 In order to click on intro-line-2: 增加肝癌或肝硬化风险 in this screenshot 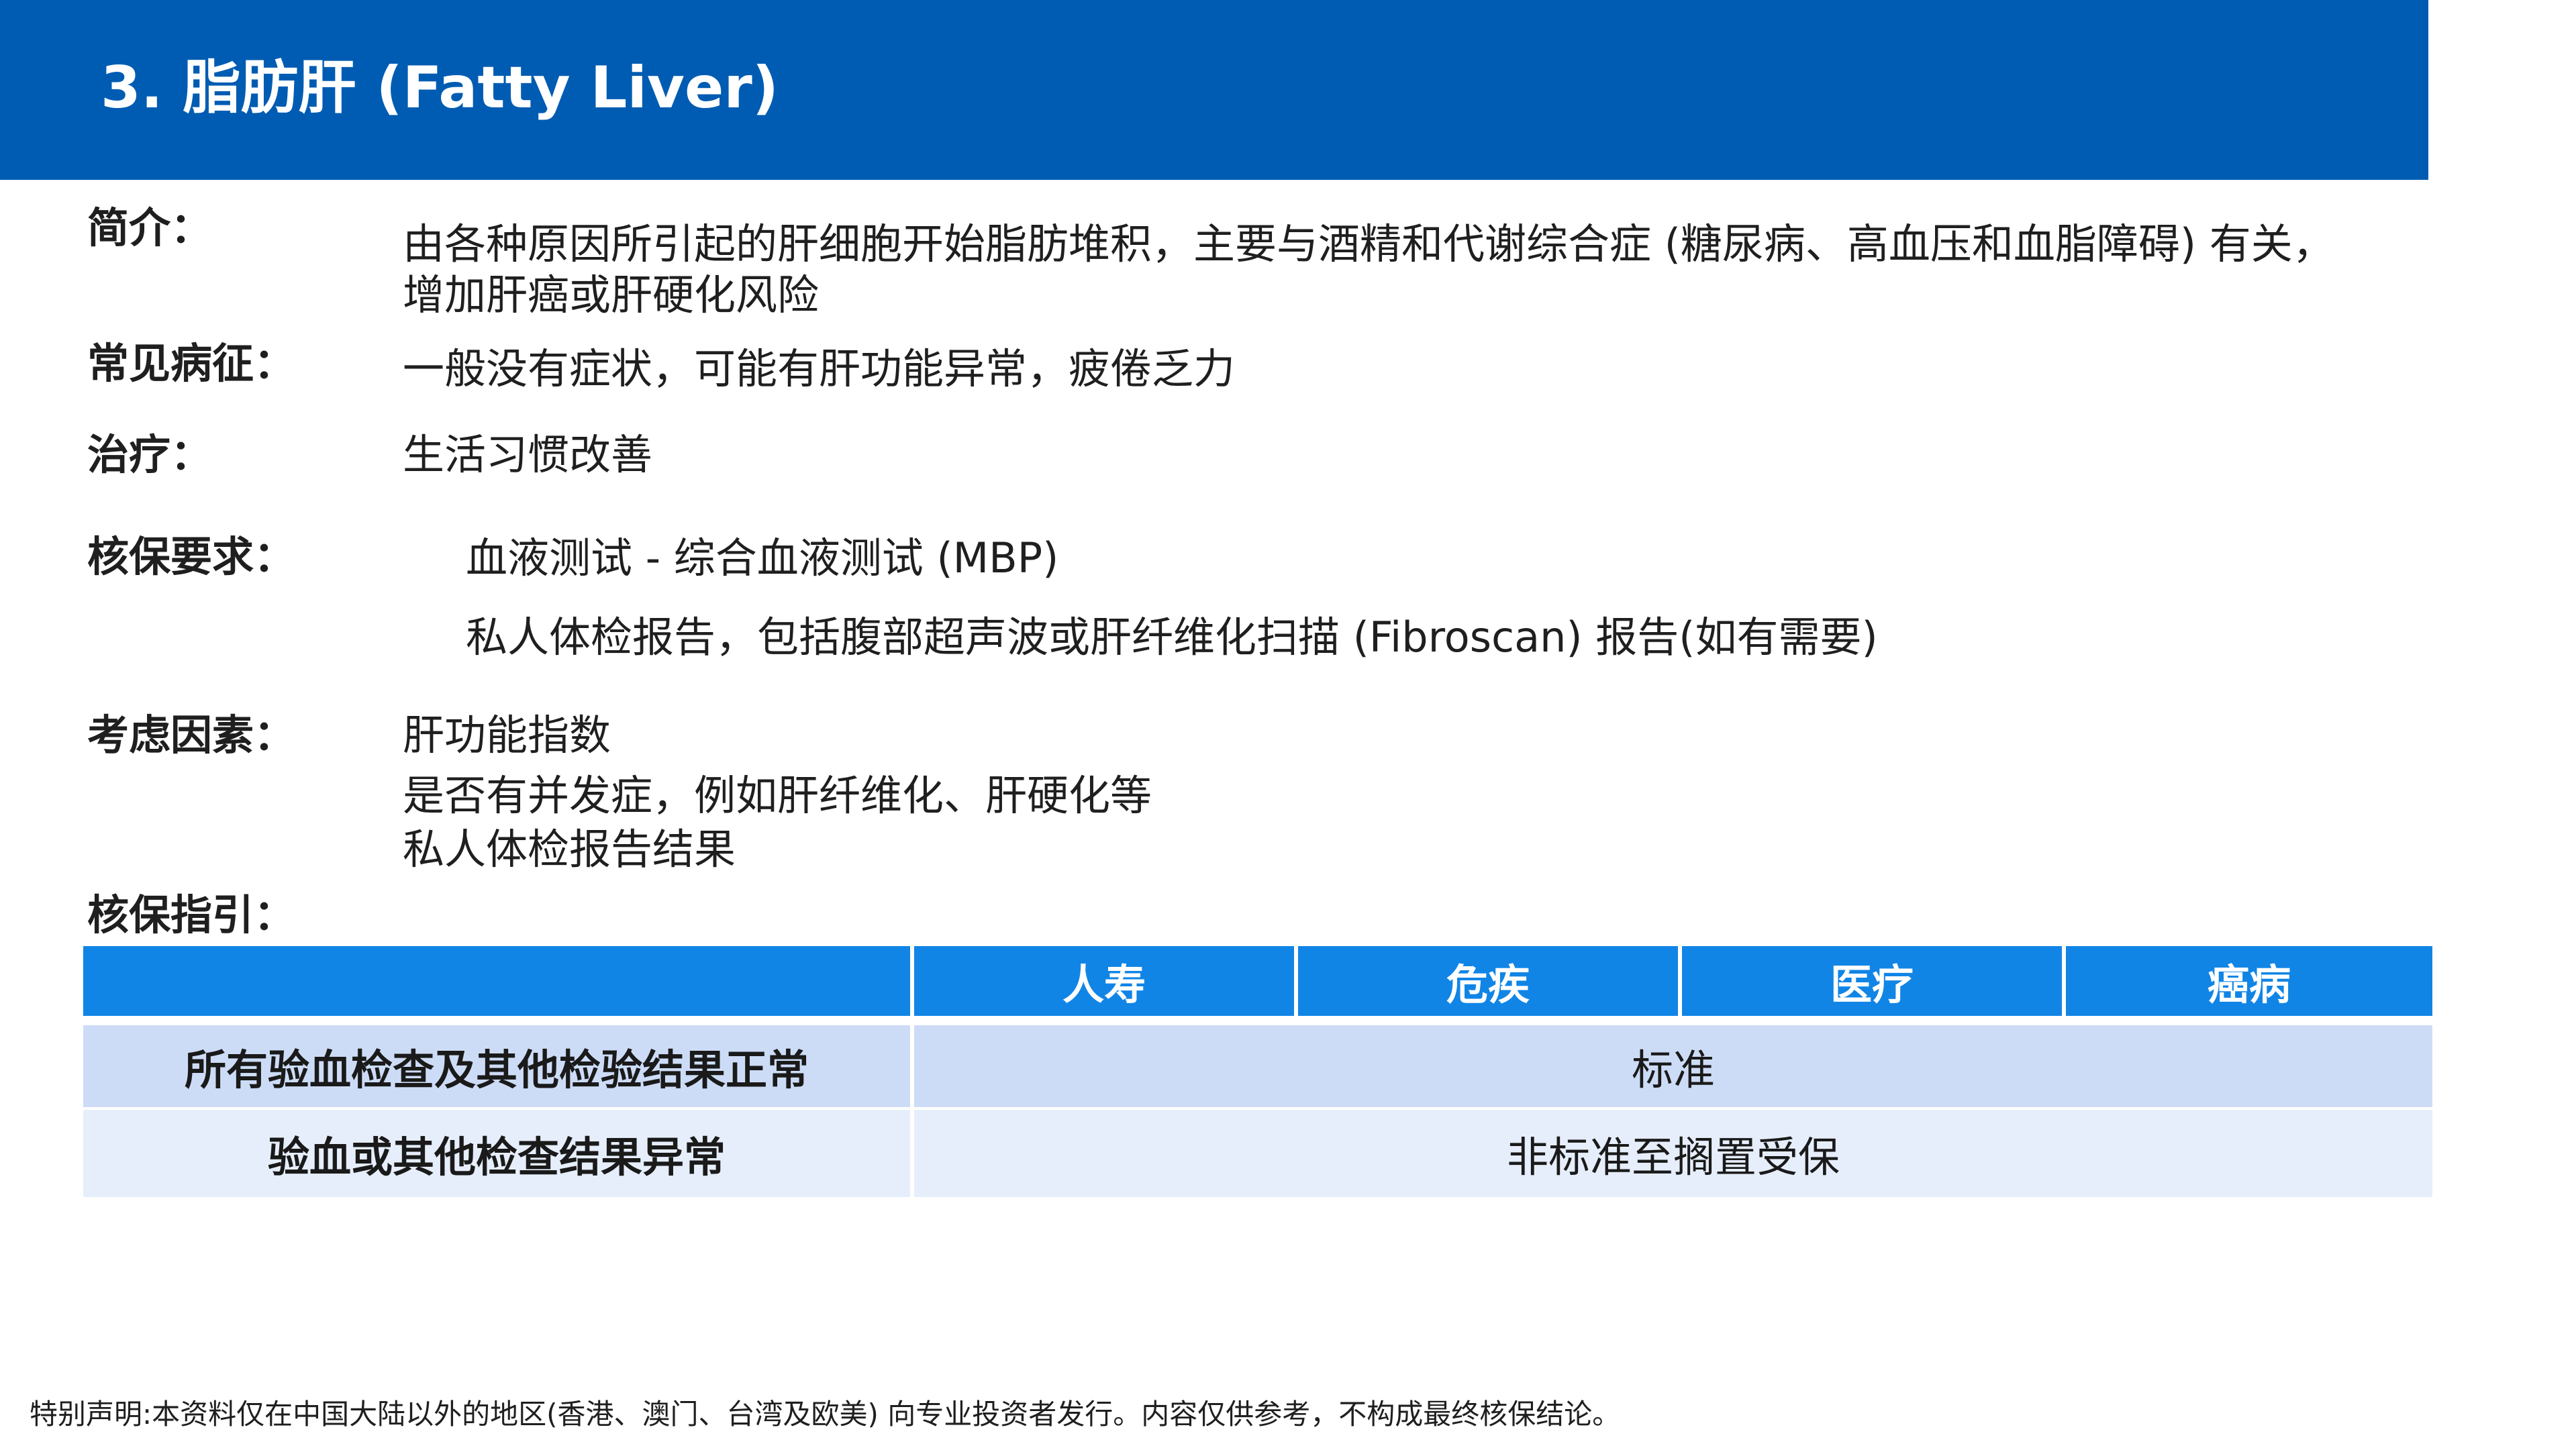, I will do `click(611, 294)`.